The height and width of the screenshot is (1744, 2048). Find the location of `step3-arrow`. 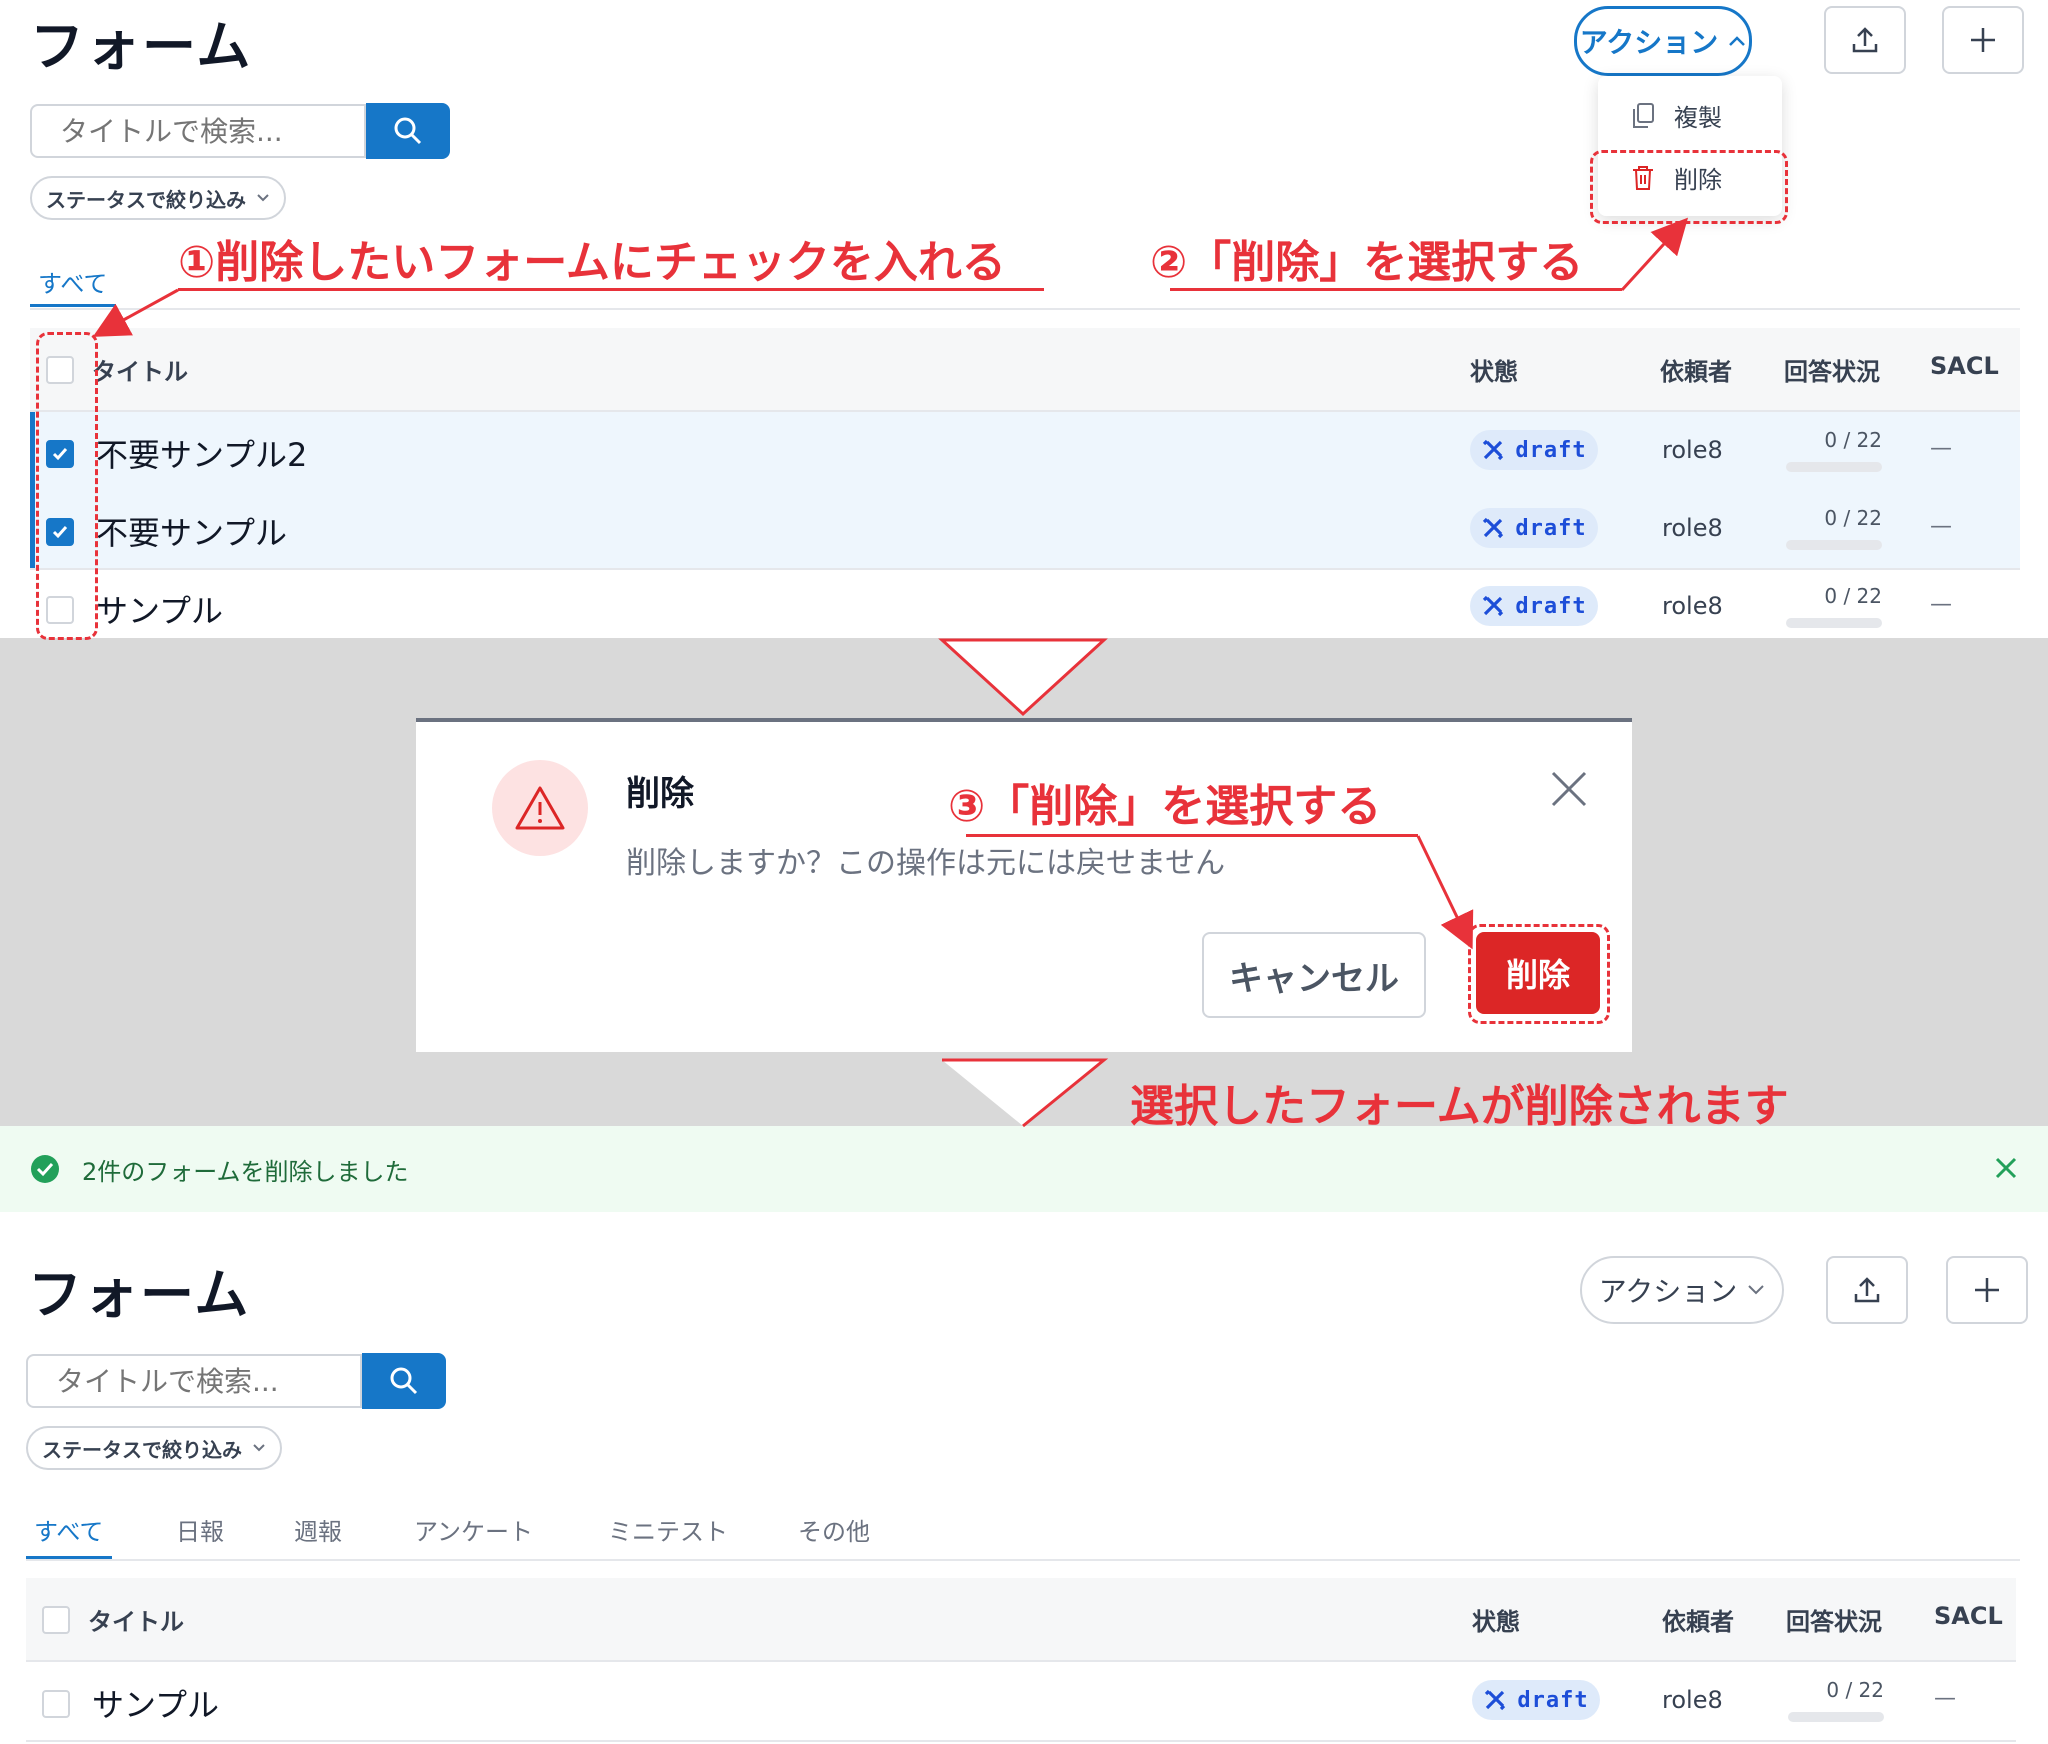

step3-arrow is located at coordinates (1445, 892).